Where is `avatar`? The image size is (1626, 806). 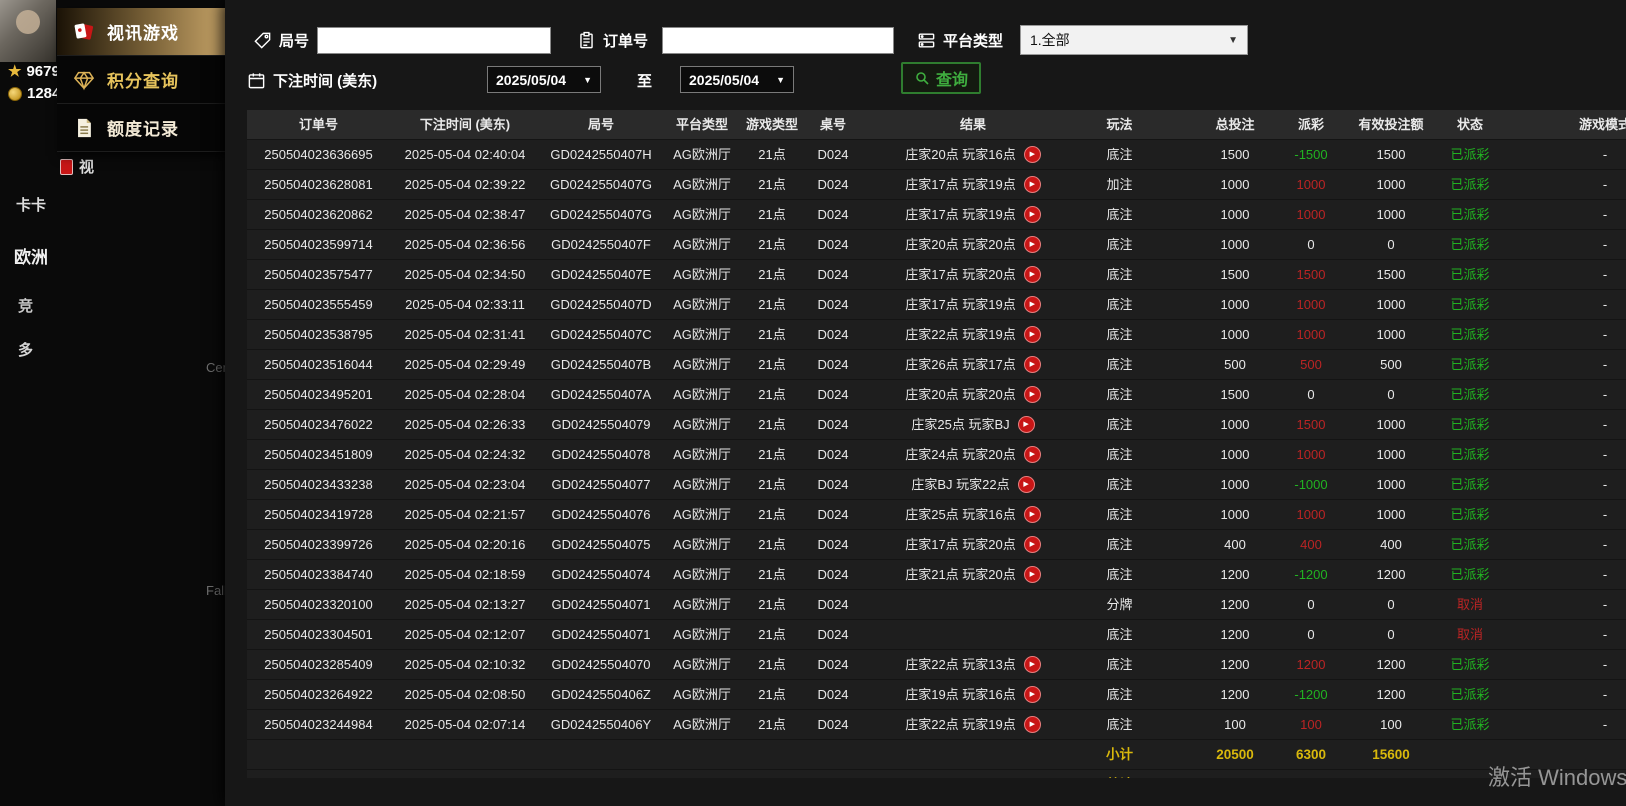
avatar is located at coordinates (28, 31).